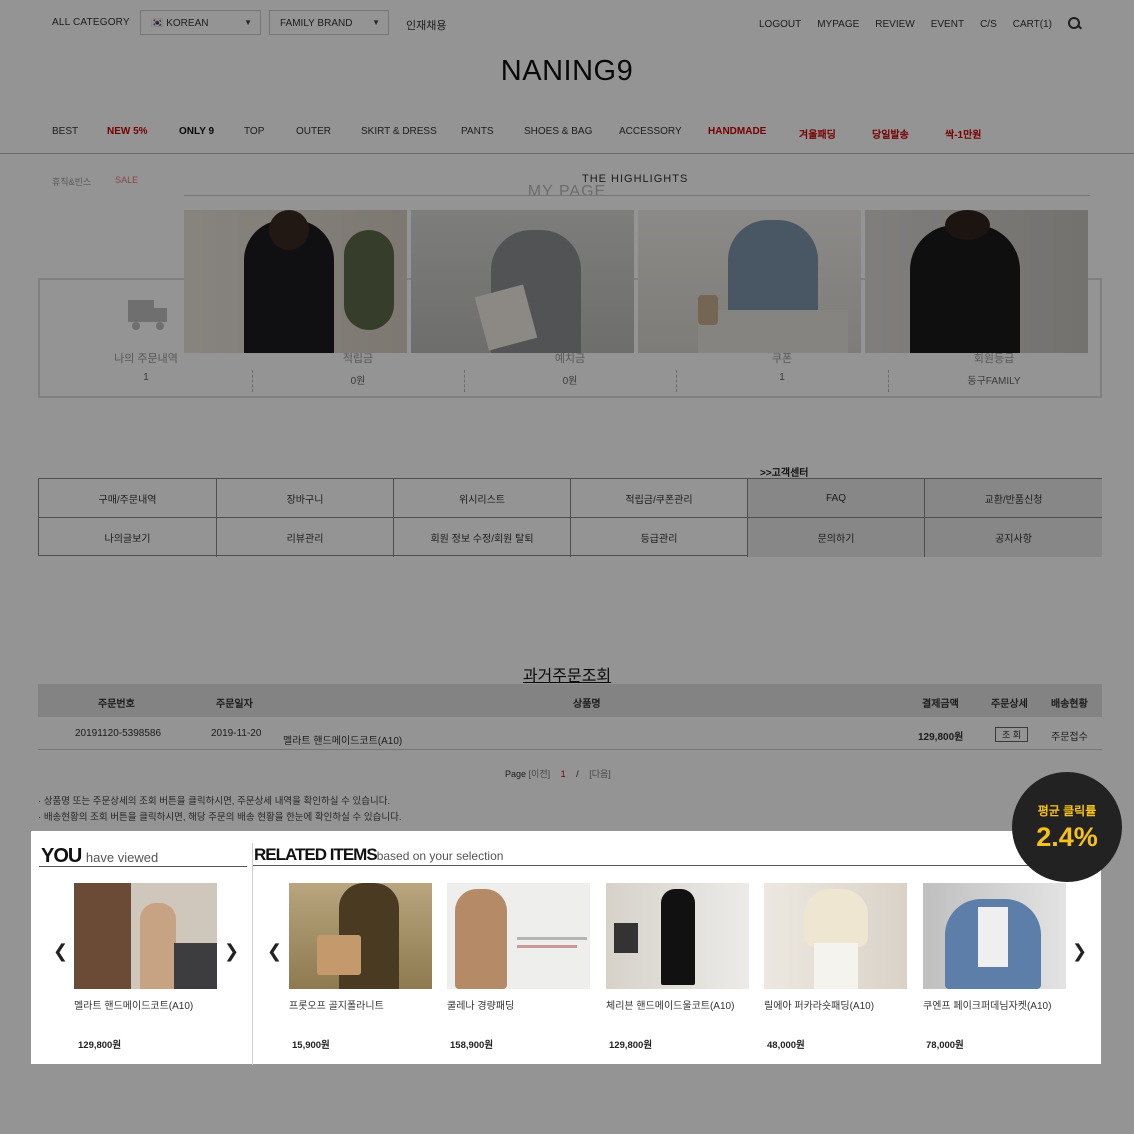 This screenshot has width=1134, height=1134. What do you see at coordinates (100, 1045) in the screenshot?
I see `product-price: 129,800원` at bounding box center [100, 1045].